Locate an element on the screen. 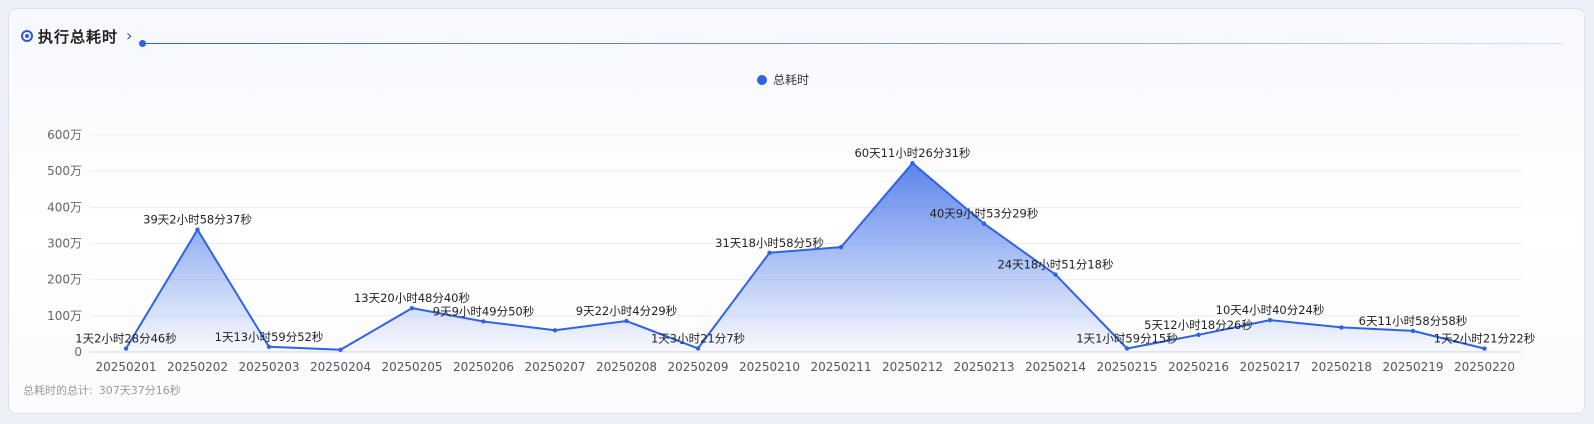 The height and width of the screenshot is (424, 1594). x-tick-label: 20250205 is located at coordinates (411, 367).